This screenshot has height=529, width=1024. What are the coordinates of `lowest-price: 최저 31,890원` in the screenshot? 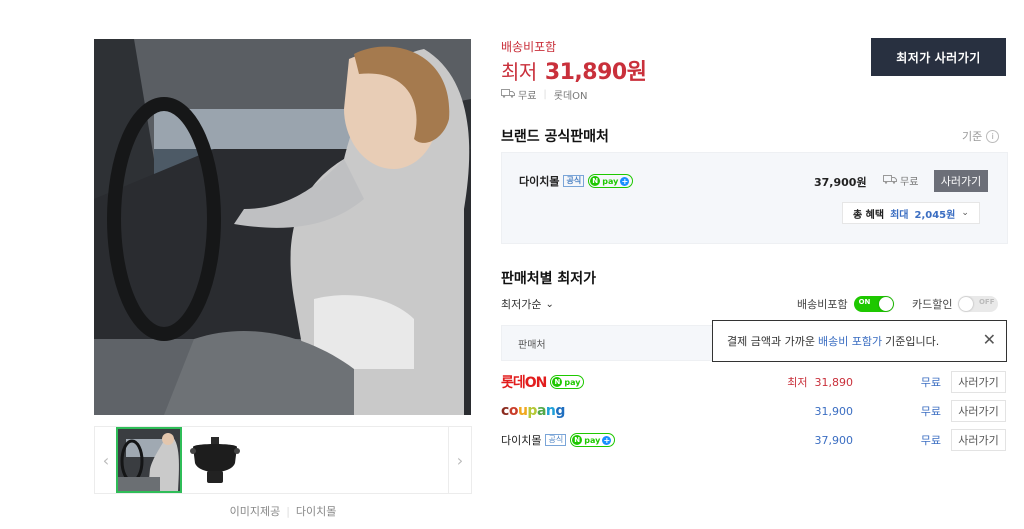 It's located at (574, 70).